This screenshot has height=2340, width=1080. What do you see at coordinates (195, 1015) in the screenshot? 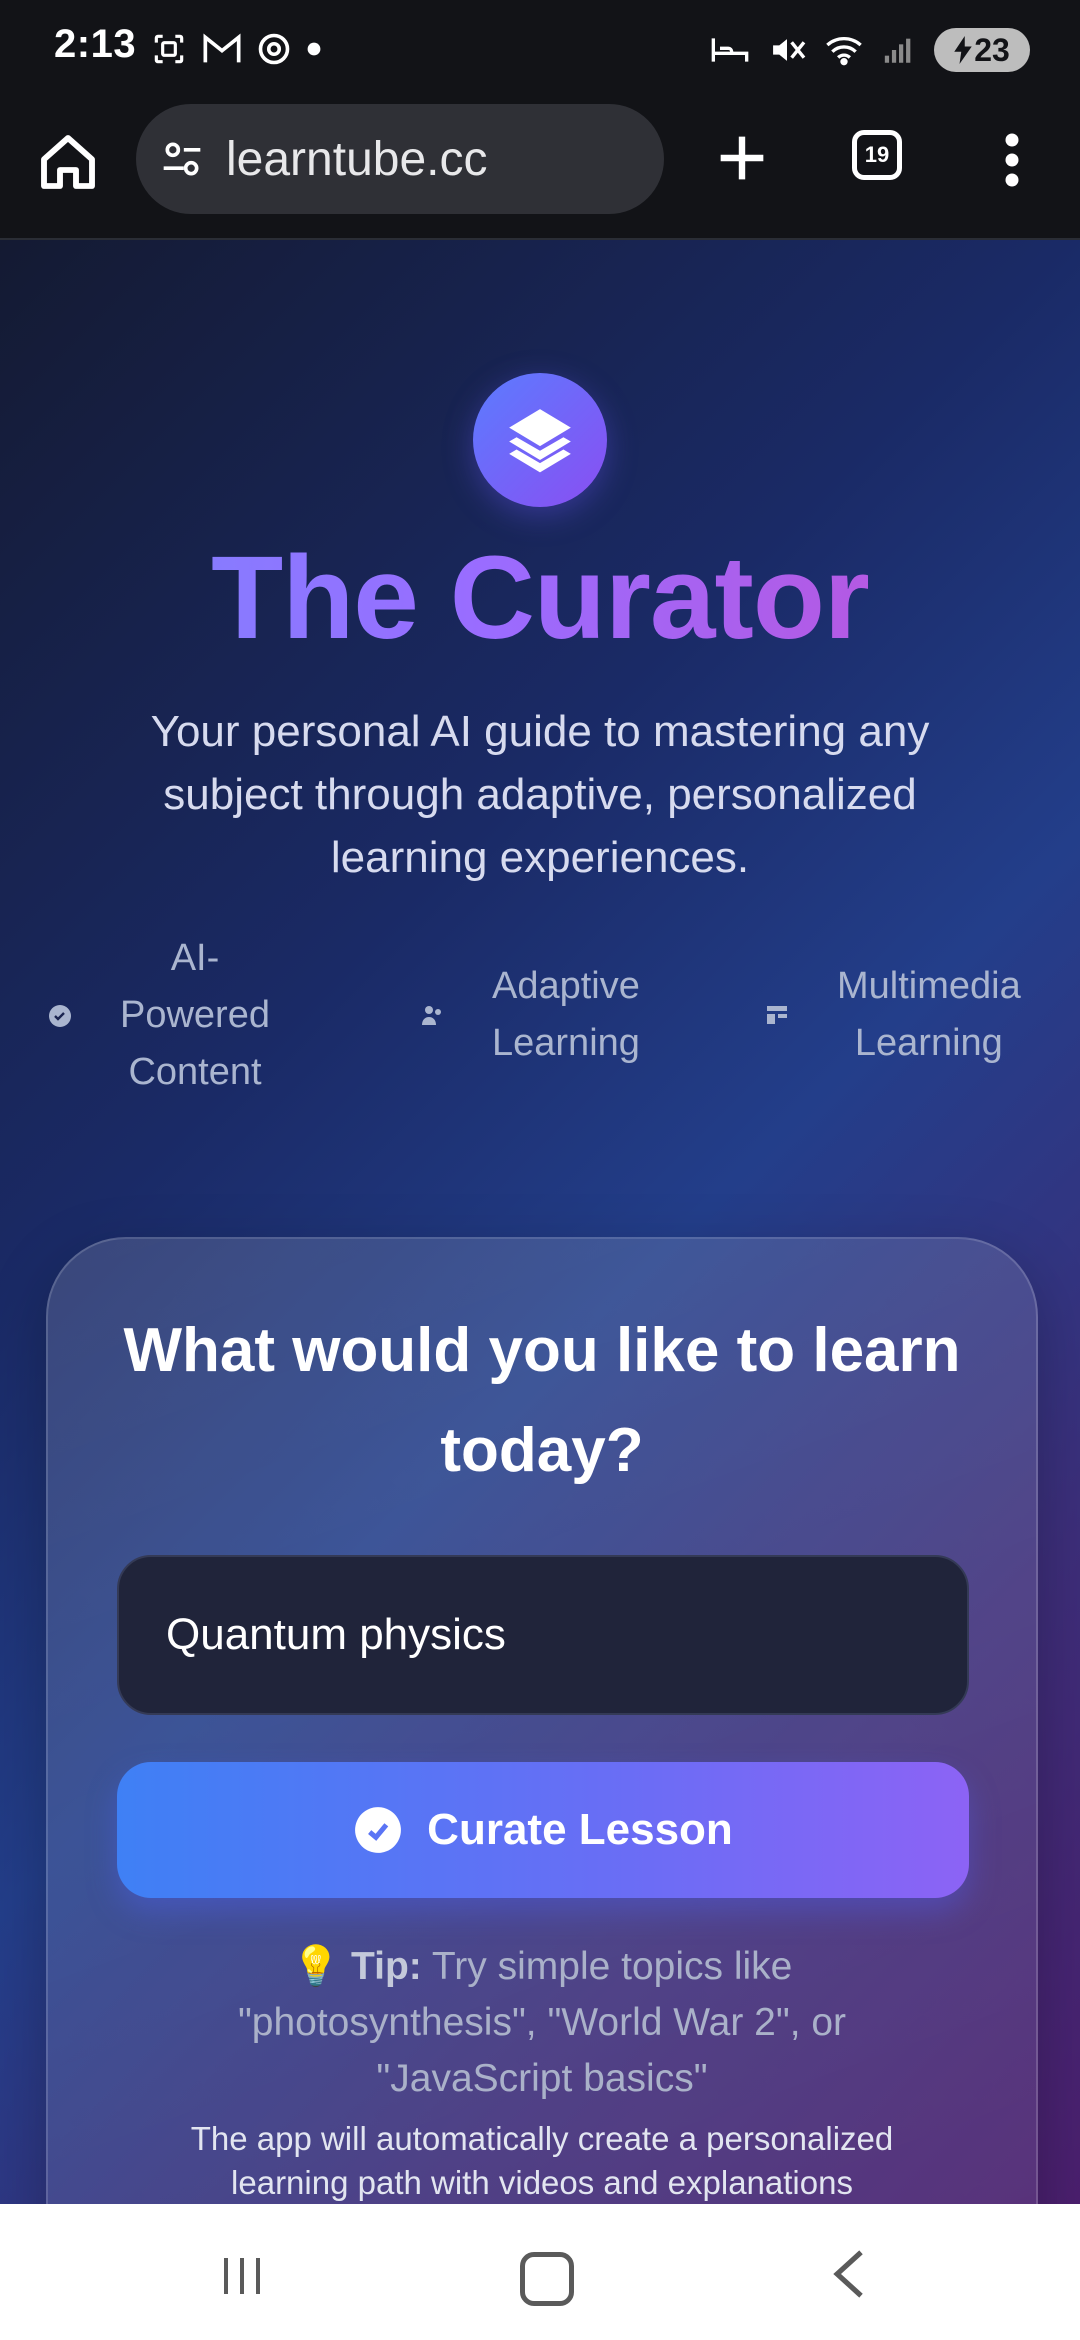
I see `feature-label: AI- Powered Content` at bounding box center [195, 1015].